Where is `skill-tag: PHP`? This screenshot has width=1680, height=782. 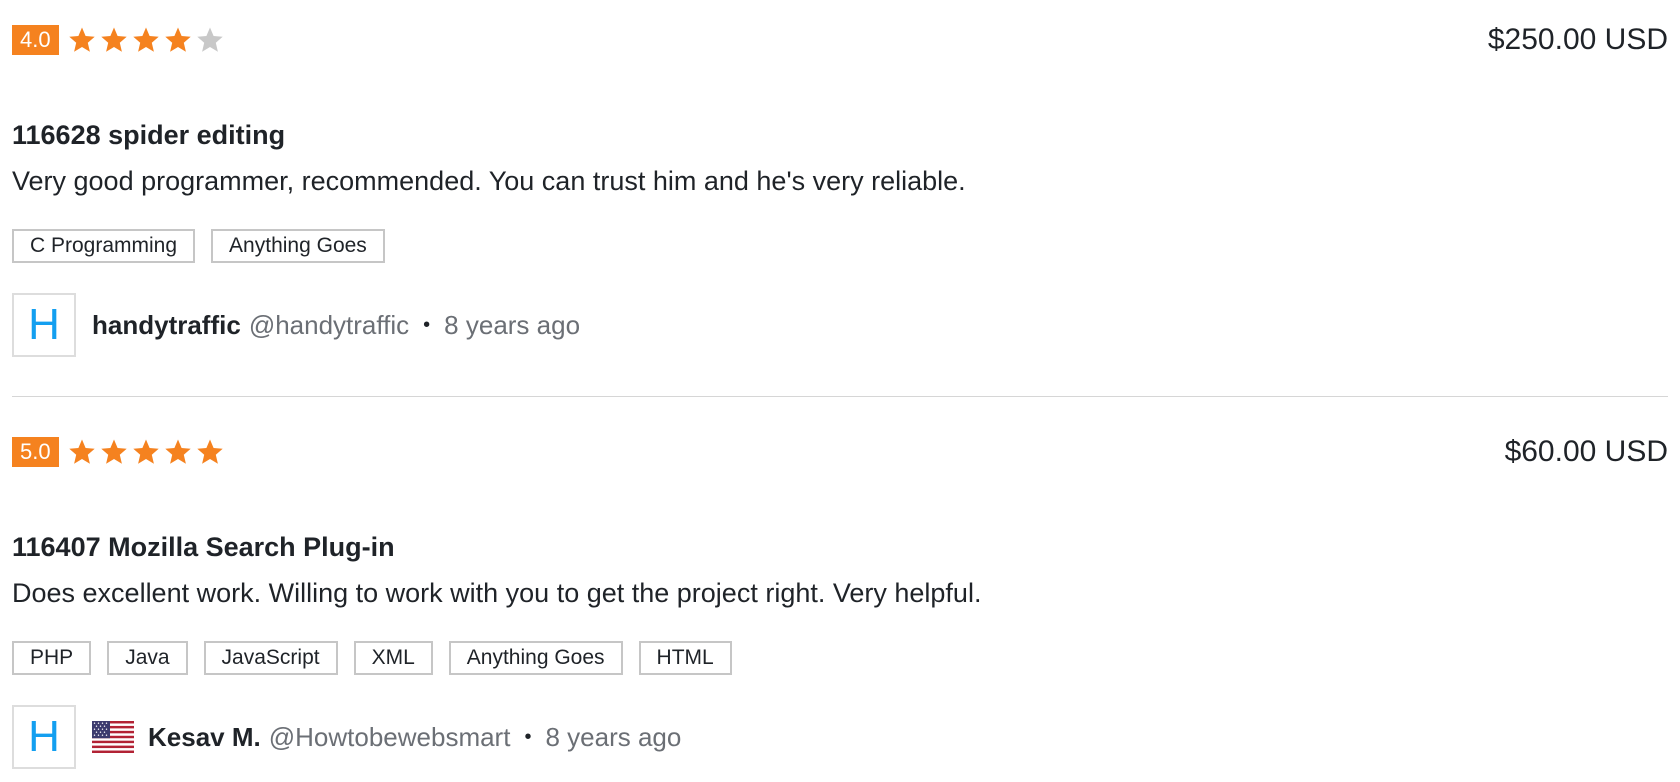
skill-tag: PHP is located at coordinates (52, 658).